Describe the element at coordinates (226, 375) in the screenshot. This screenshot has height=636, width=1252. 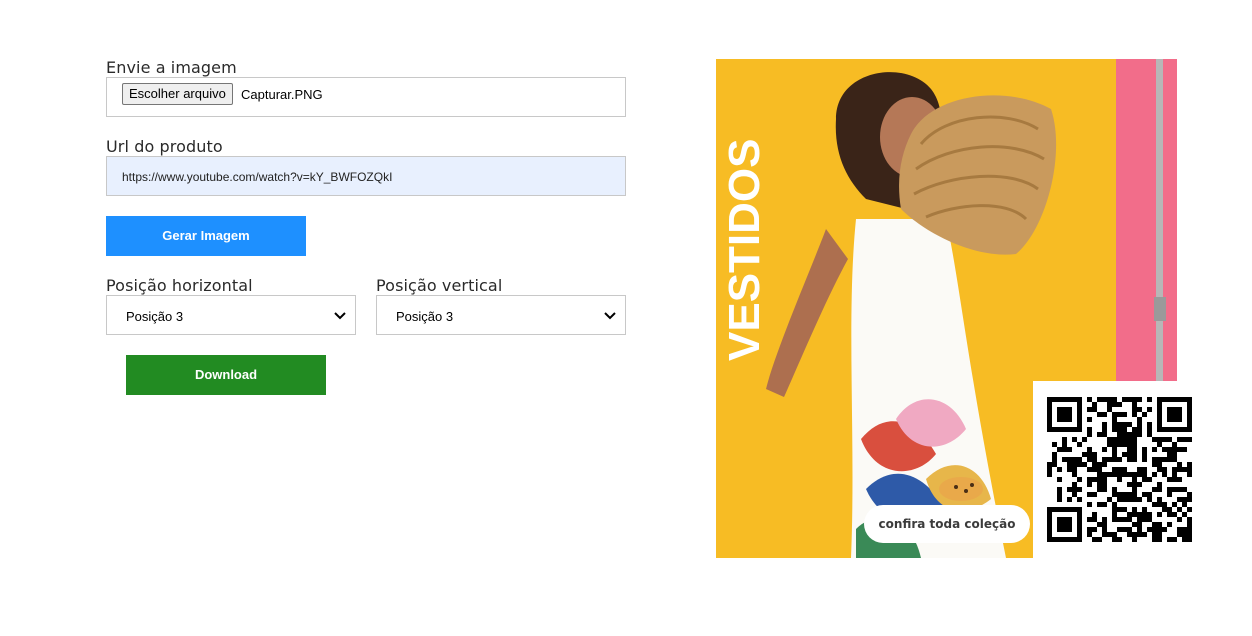
I see `download-button: Download` at that location.